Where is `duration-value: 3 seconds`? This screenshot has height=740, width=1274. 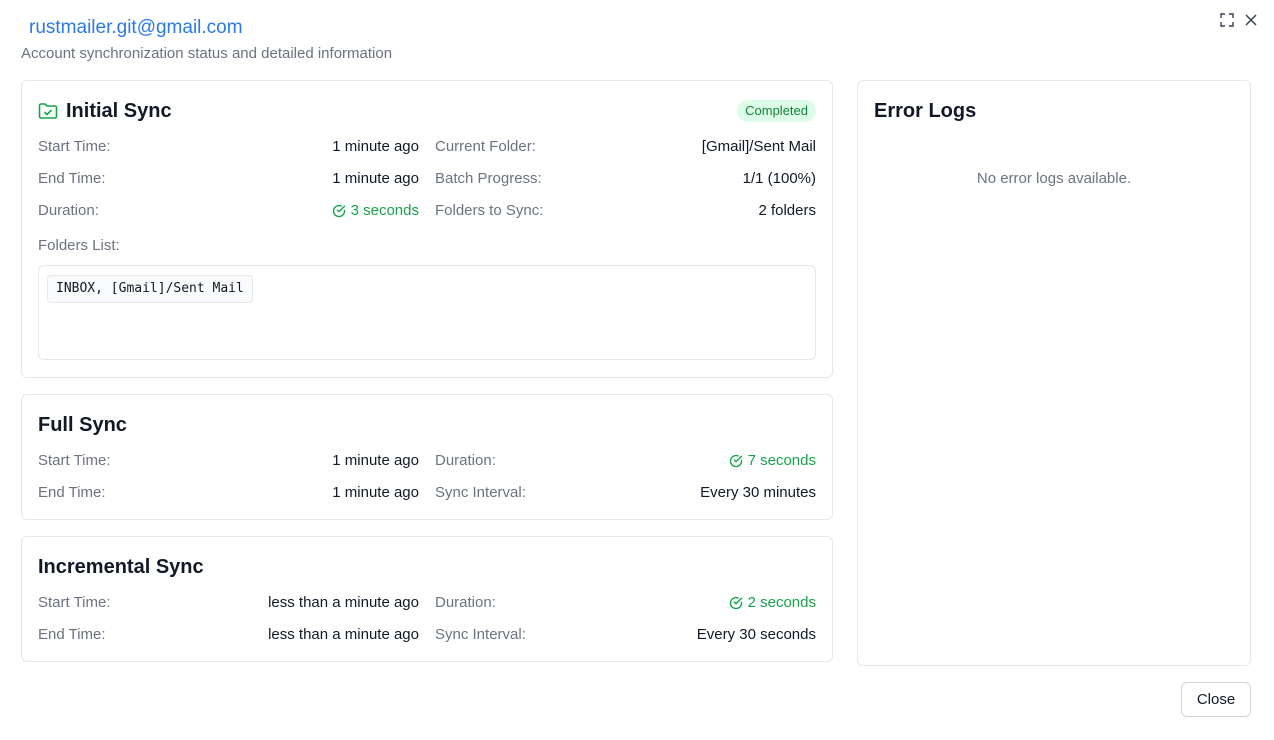
duration-value: 3 seconds is located at coordinates (375, 211).